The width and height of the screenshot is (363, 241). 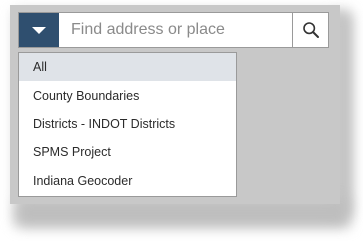 What do you see at coordinates (127, 95) in the screenshot?
I see `menu-item-county-boundaries: County Boundaries` at bounding box center [127, 95].